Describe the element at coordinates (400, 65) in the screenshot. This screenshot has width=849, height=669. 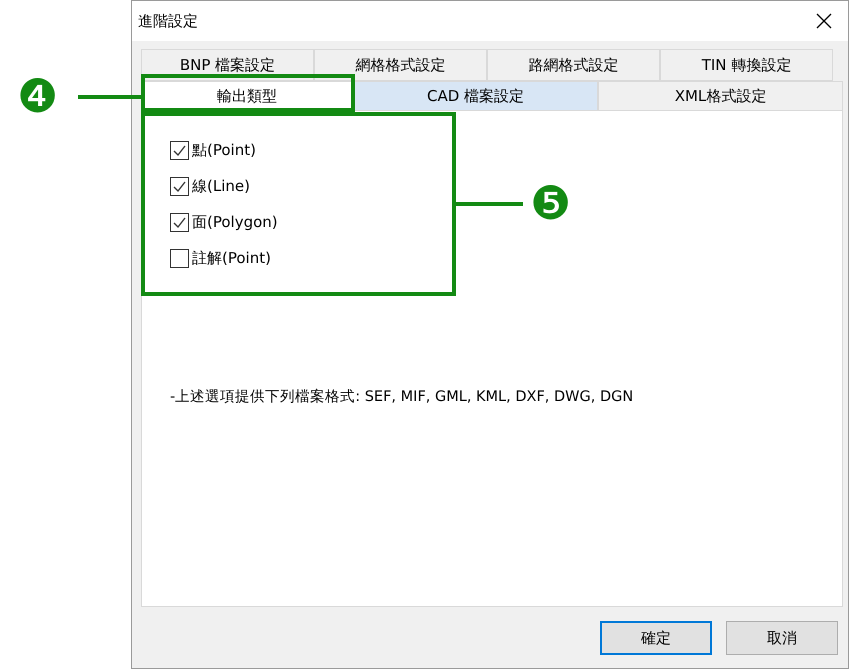
I see `tab: 網格格式設定` at that location.